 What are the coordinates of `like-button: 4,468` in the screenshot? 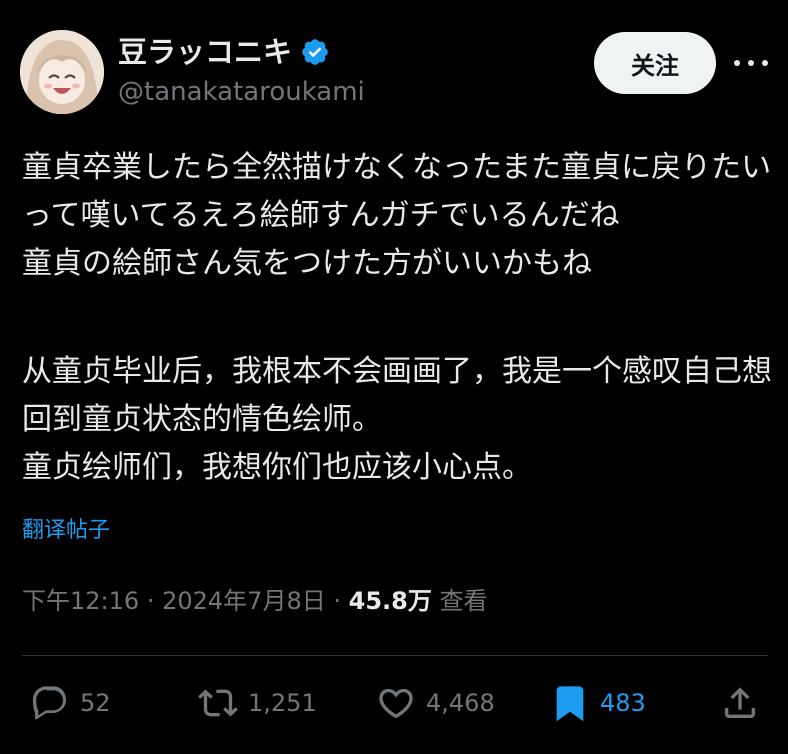 It's located at (435, 703).